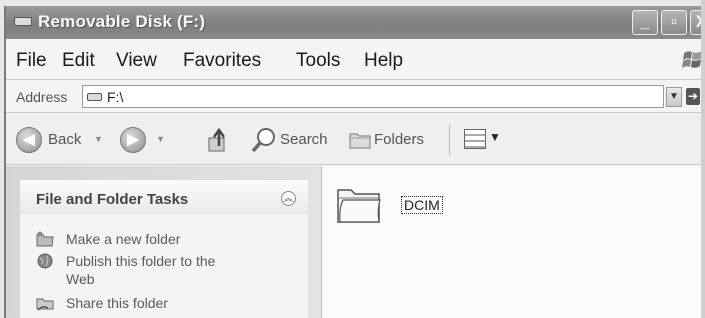  I want to click on task-box-header: File and Folder Tasks ︽, so click(164, 197).